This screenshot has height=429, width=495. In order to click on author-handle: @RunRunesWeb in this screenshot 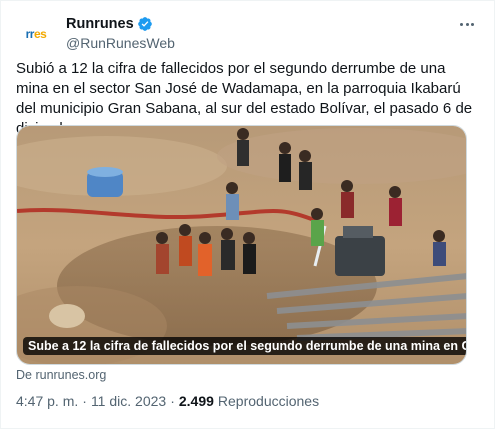, I will do `click(120, 43)`.